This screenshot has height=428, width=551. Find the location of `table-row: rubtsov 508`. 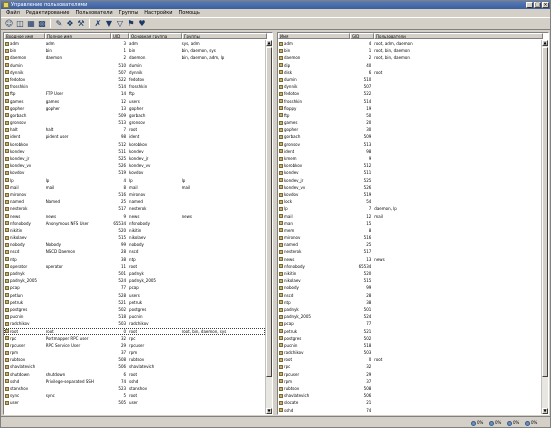

table-row: rubtsov 508 is located at coordinates (409, 388).